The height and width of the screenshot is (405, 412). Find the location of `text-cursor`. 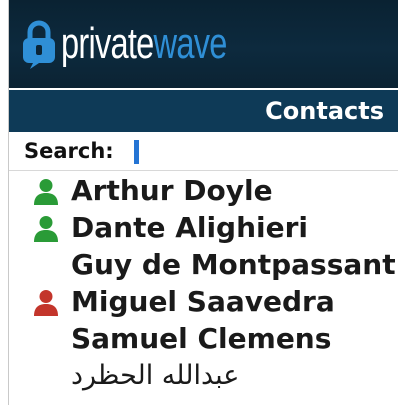

text-cursor is located at coordinates (136, 152).